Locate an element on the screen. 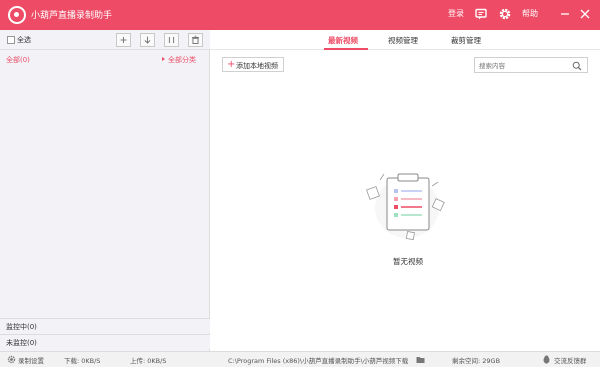 The height and width of the screenshot is (367, 600). feedback-group-link: 交流反馈群 is located at coordinates (570, 360).